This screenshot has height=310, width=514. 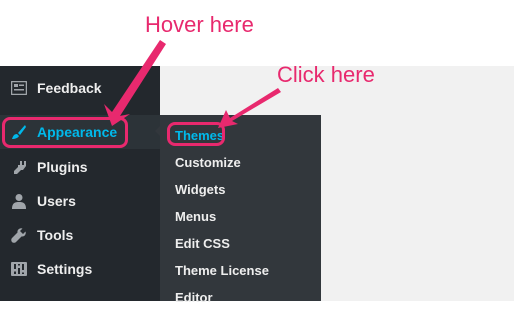 I want to click on click-here-label: Click here, so click(x=326, y=74).